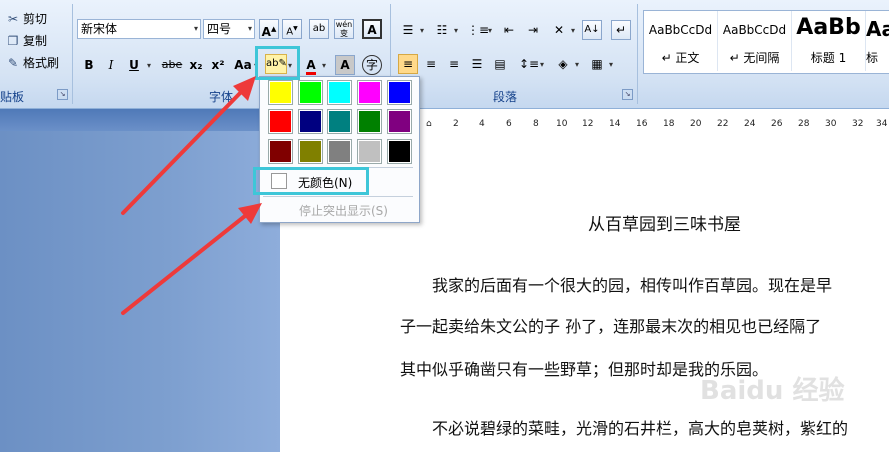 The height and width of the screenshot is (452, 889). I want to click on arrow-to-highlight-button, so click(184, 150).